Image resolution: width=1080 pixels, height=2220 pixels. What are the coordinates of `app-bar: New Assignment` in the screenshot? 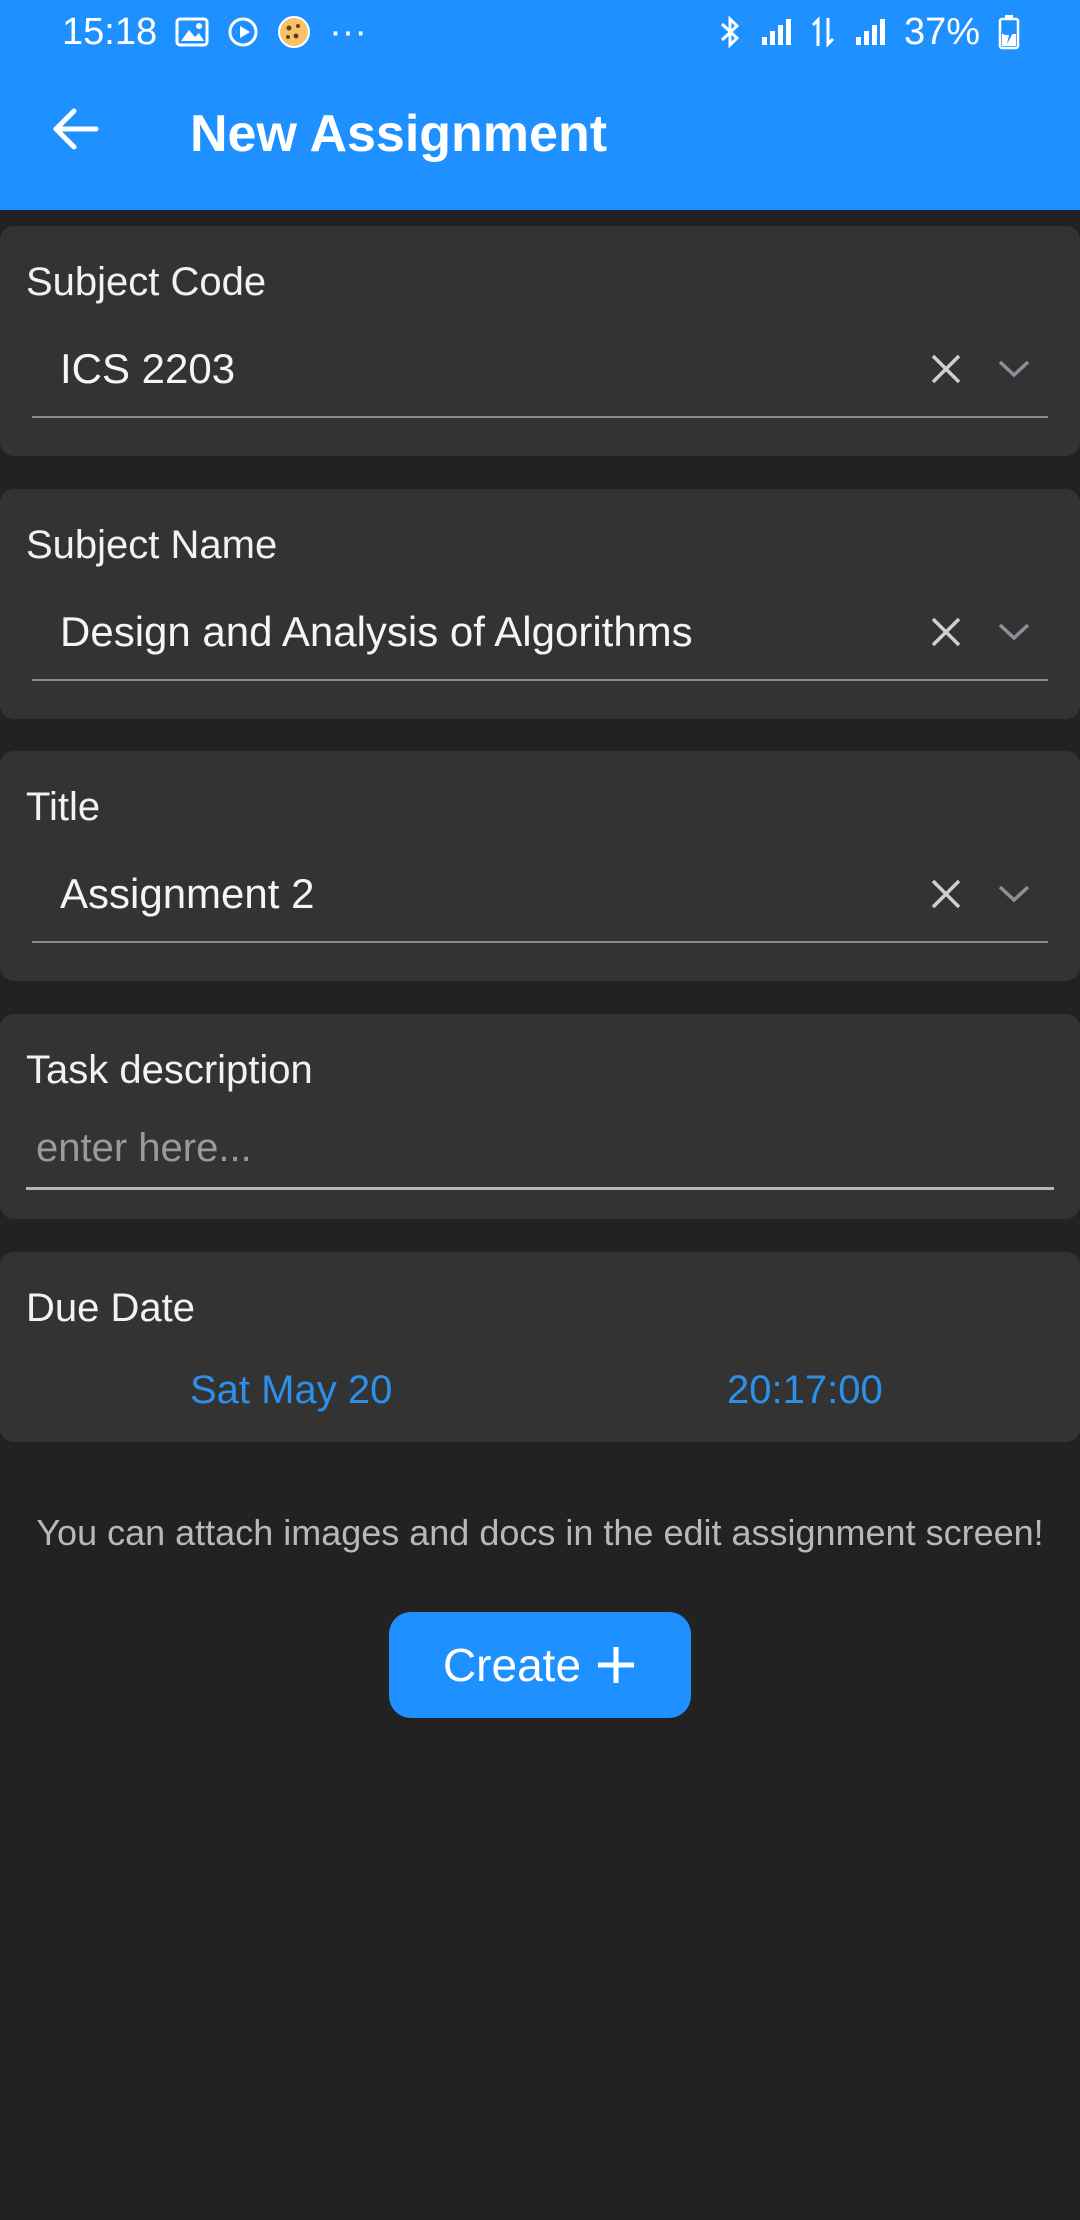 It's located at (540, 137).